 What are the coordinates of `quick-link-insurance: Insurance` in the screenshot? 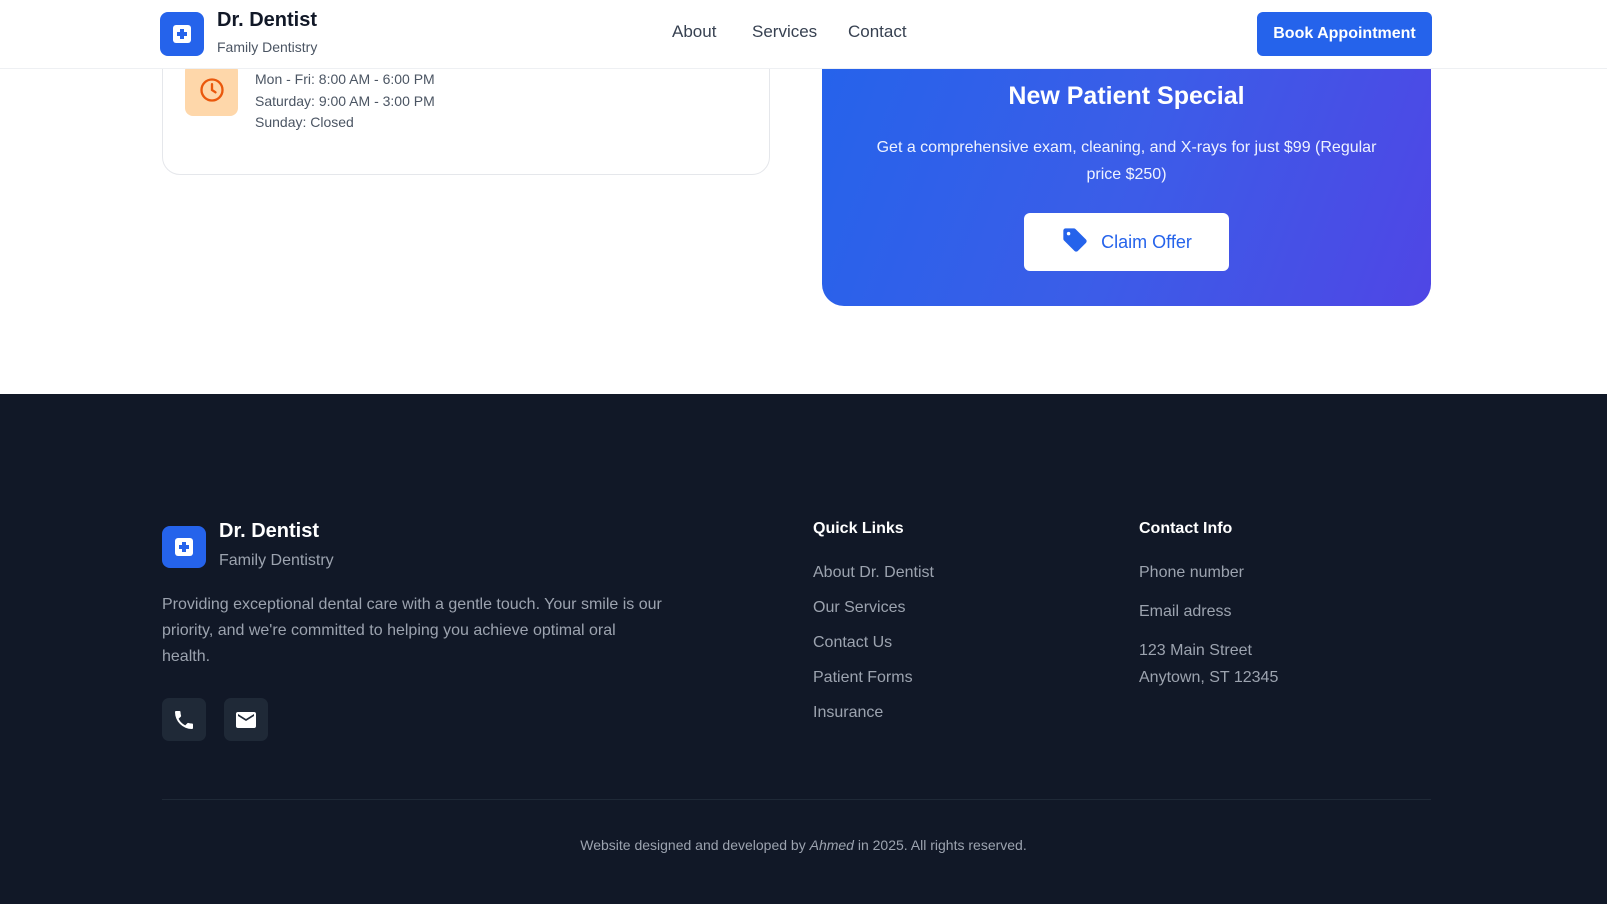 It's located at (848, 713).